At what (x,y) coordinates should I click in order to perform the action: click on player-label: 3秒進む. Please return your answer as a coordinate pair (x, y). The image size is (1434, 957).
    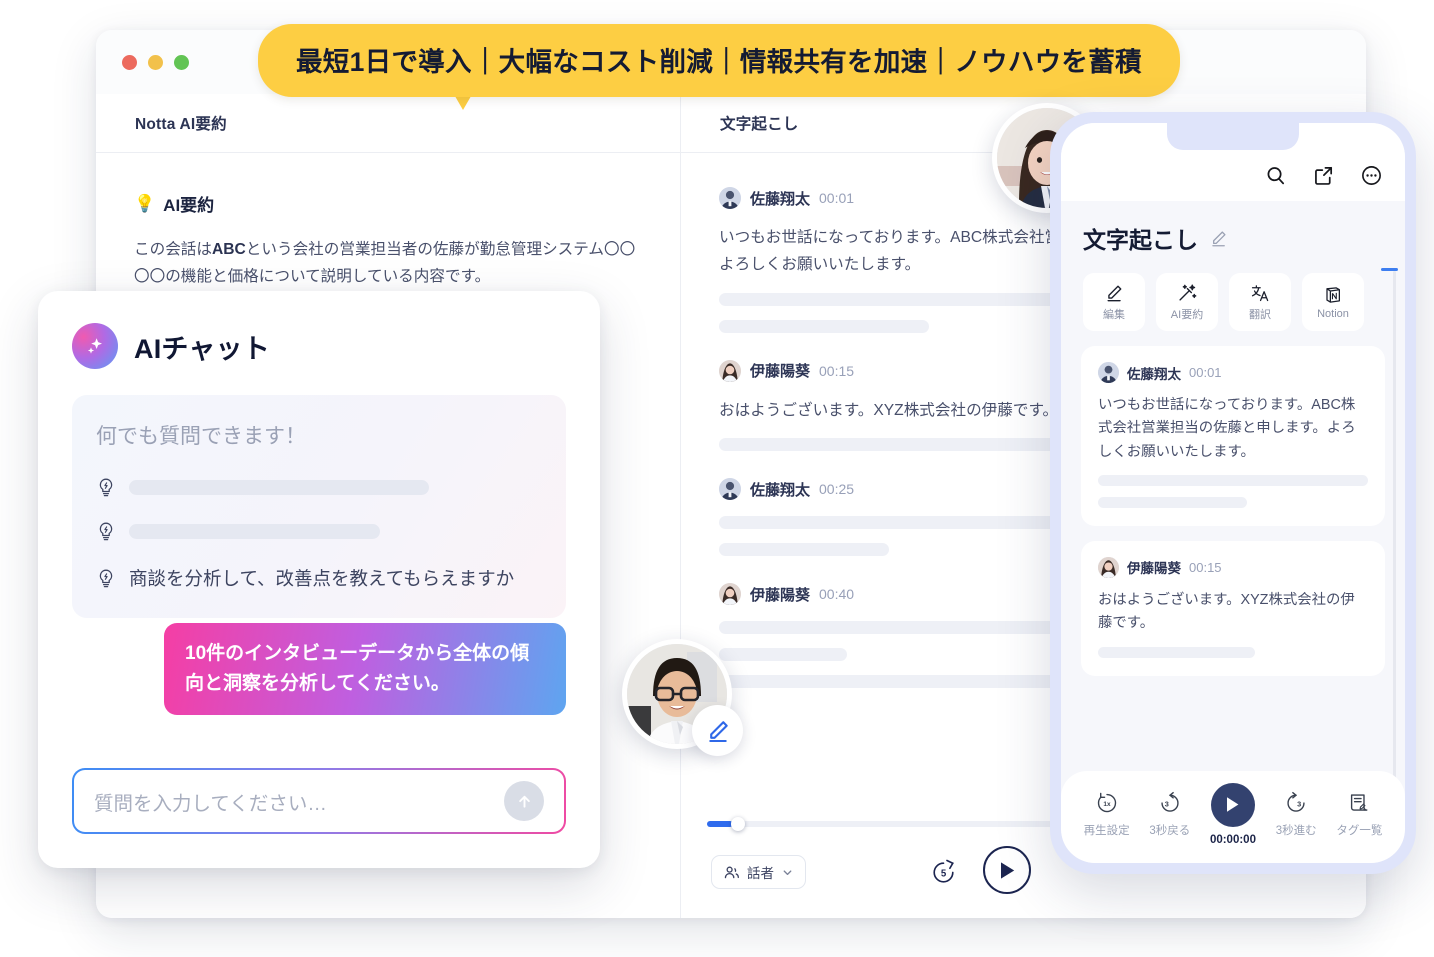
    Looking at the image, I should click on (1296, 830).